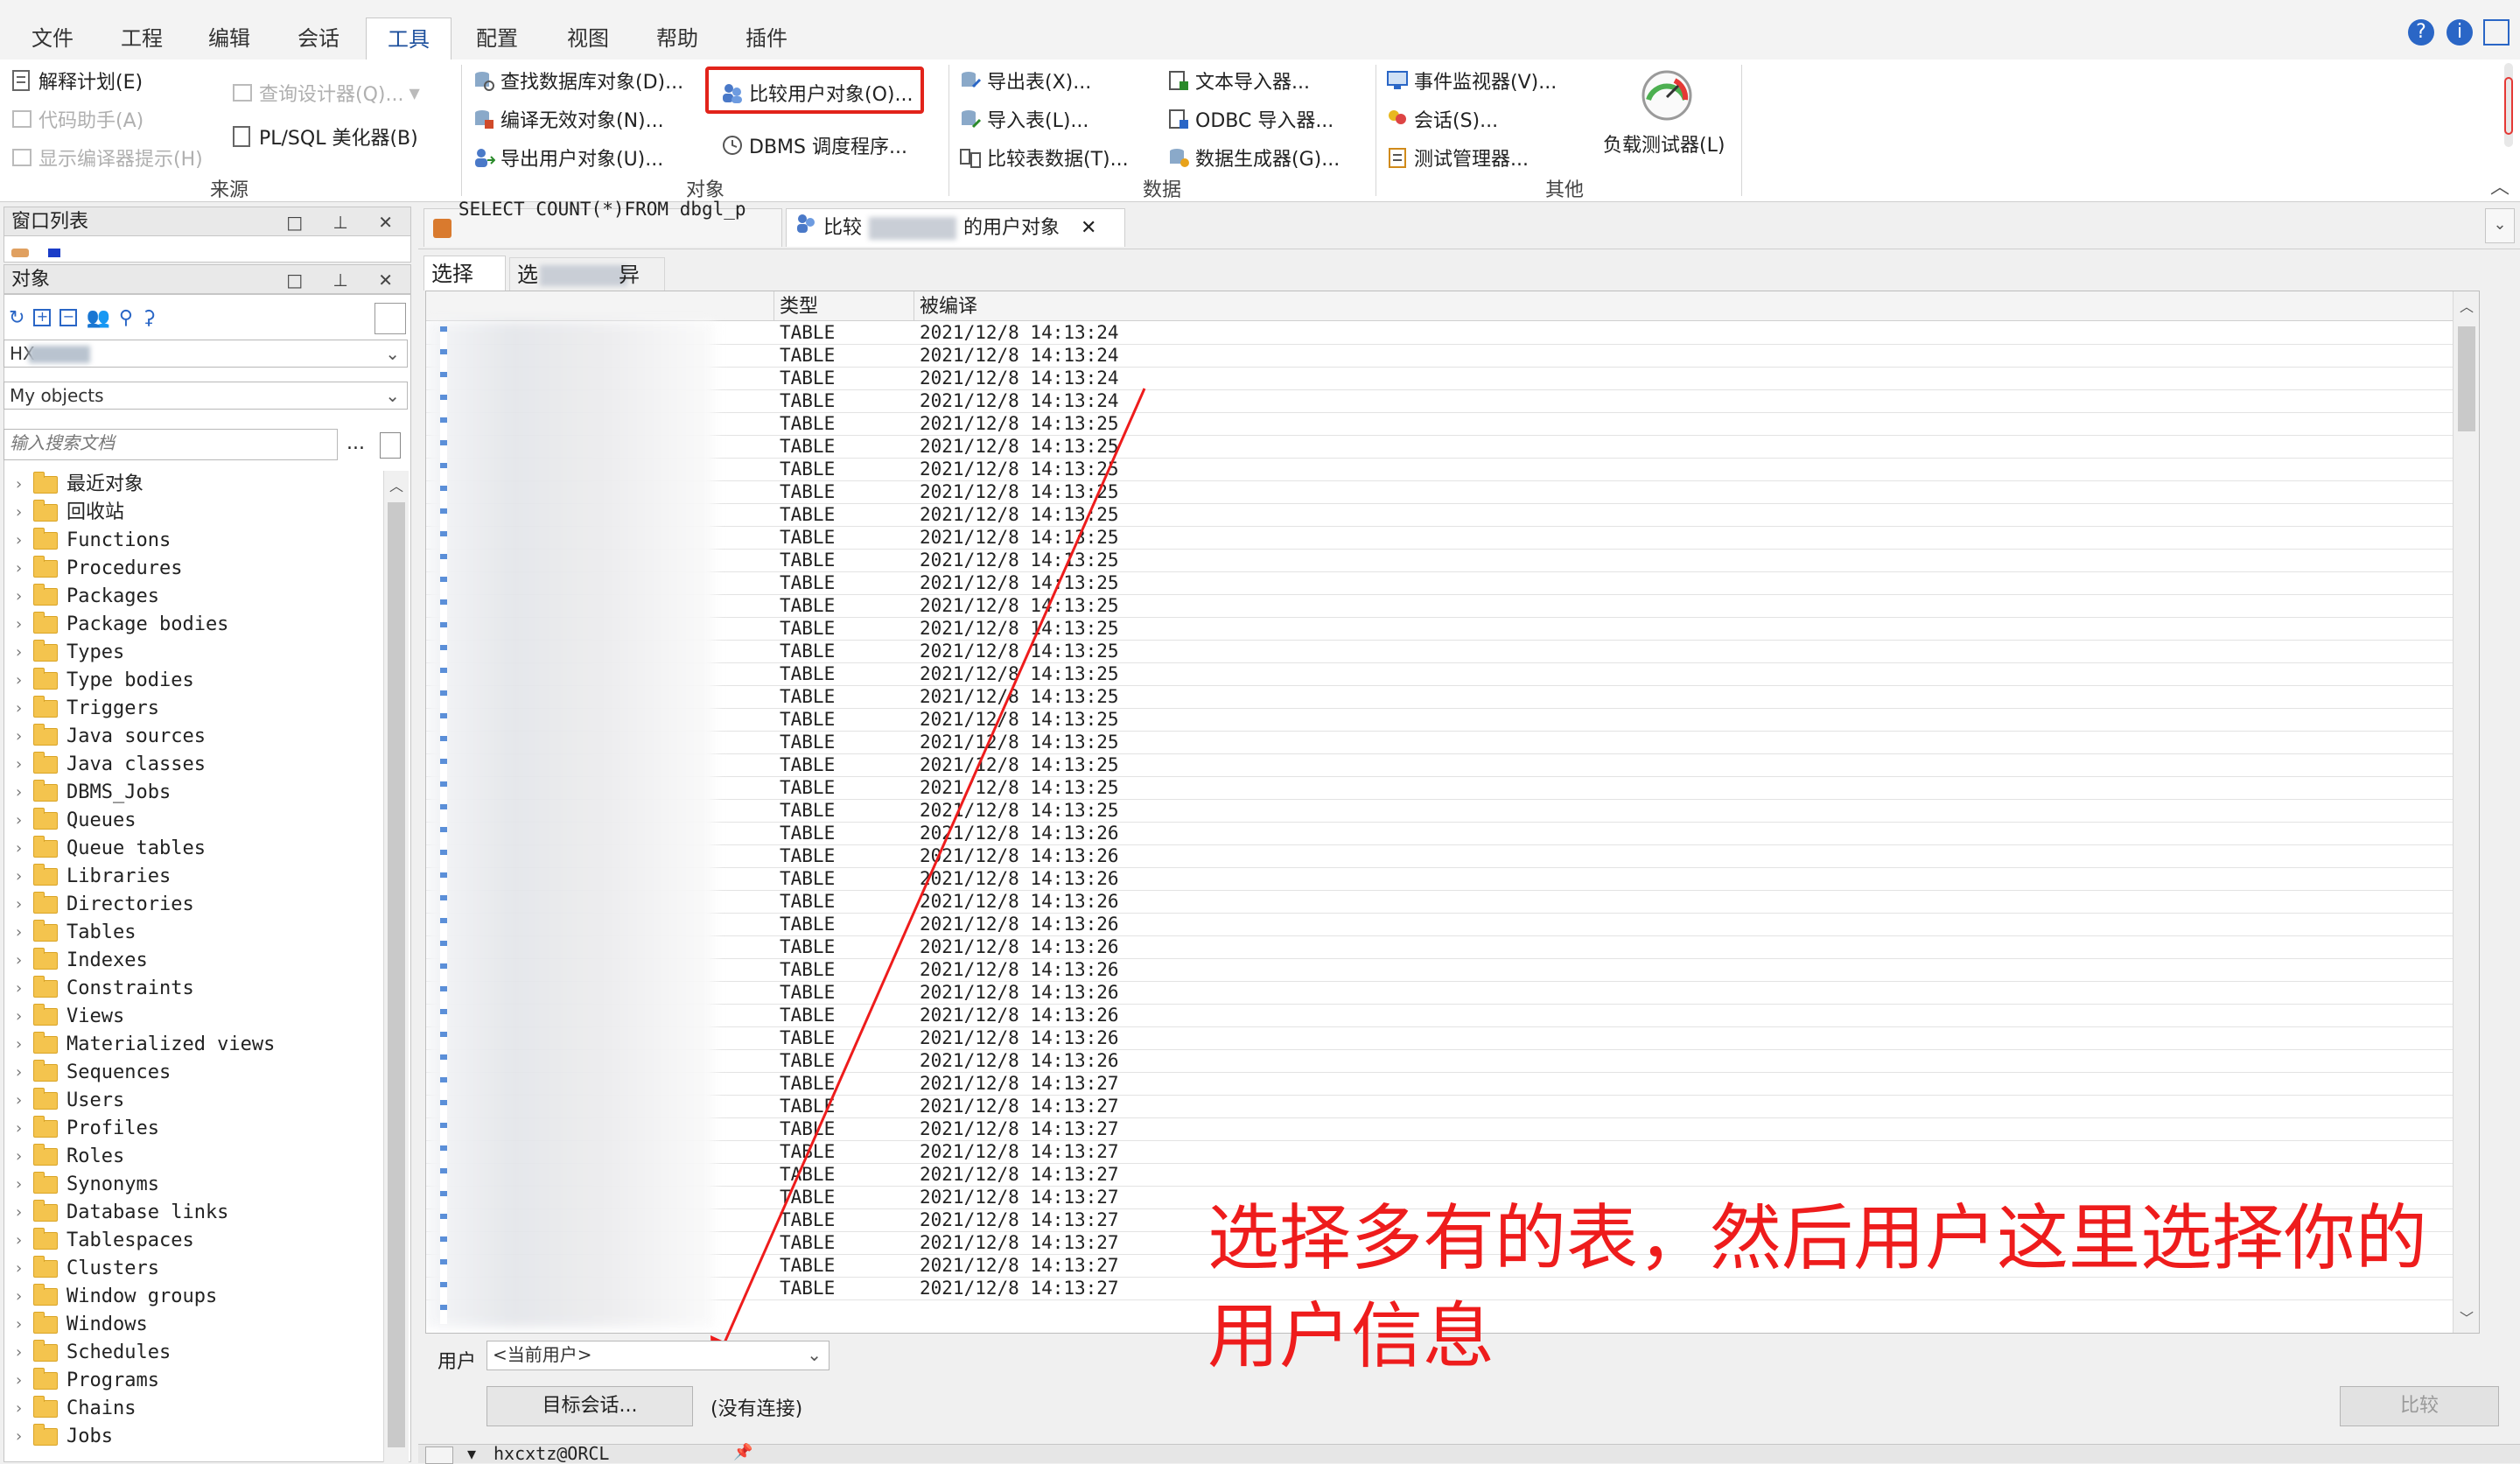 This screenshot has height=1464, width=2520. What do you see at coordinates (53, 36) in the screenshot?
I see `menu-file: 文件` at bounding box center [53, 36].